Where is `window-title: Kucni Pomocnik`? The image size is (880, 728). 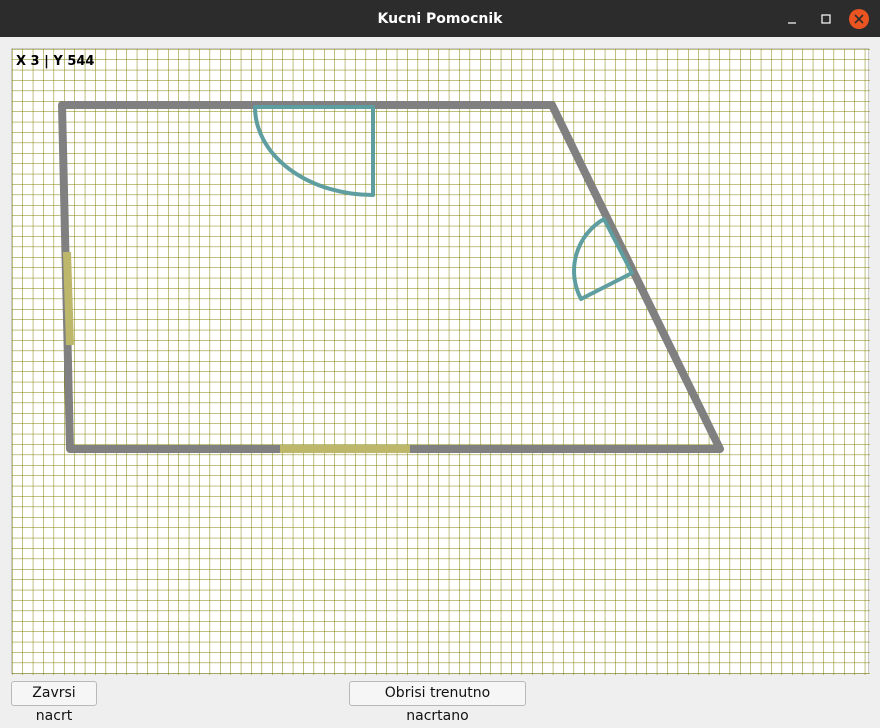
window-title: Kucni Pomocnik is located at coordinates (440, 18).